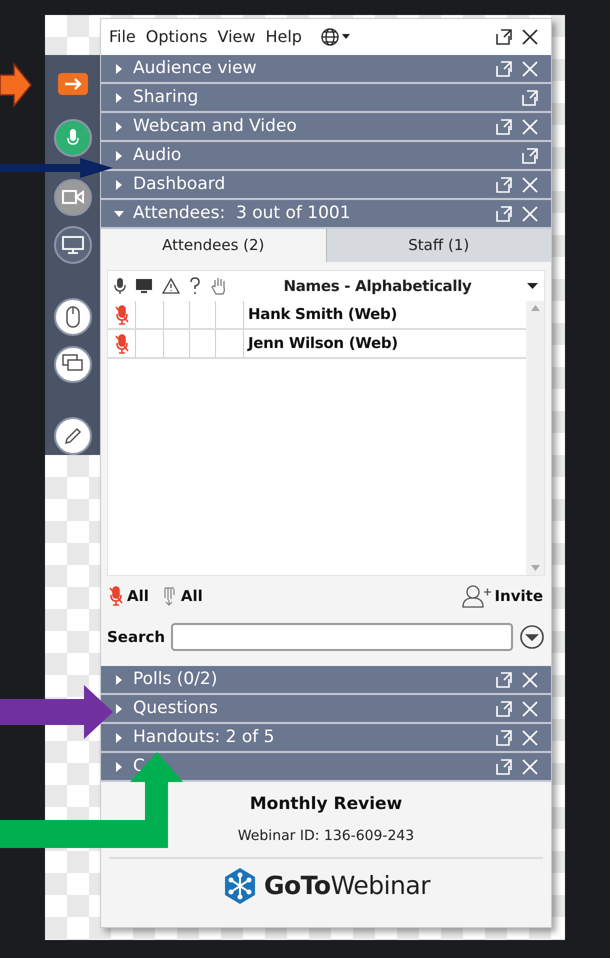 This screenshot has width=610, height=958. I want to click on pop-out-icon, so click(504, 37).